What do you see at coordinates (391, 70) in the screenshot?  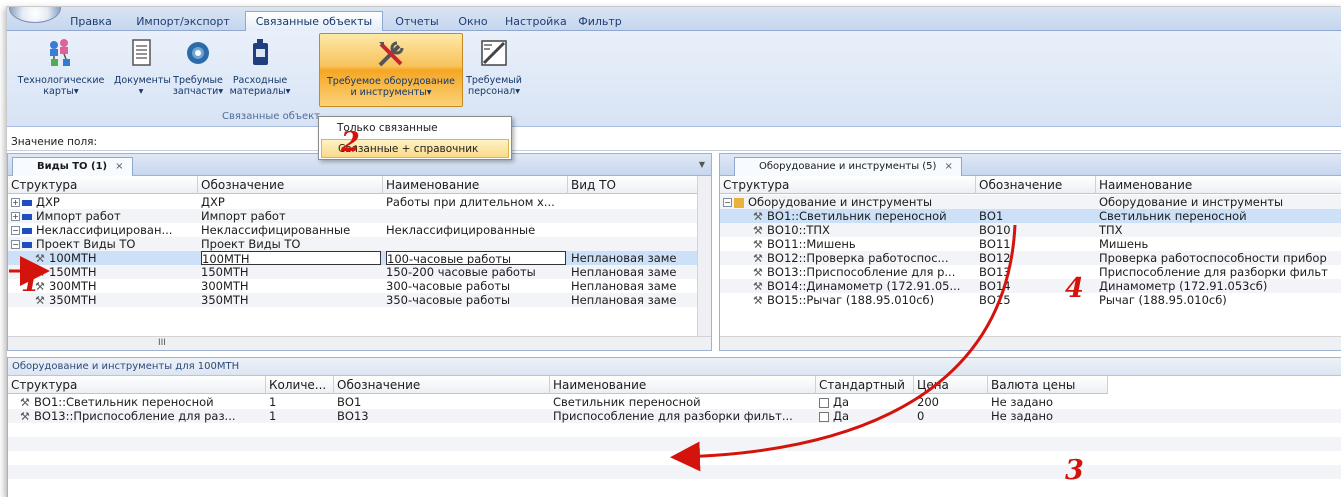 I see `required-tools-button: Требуемое оборудование и инструменты▾` at bounding box center [391, 70].